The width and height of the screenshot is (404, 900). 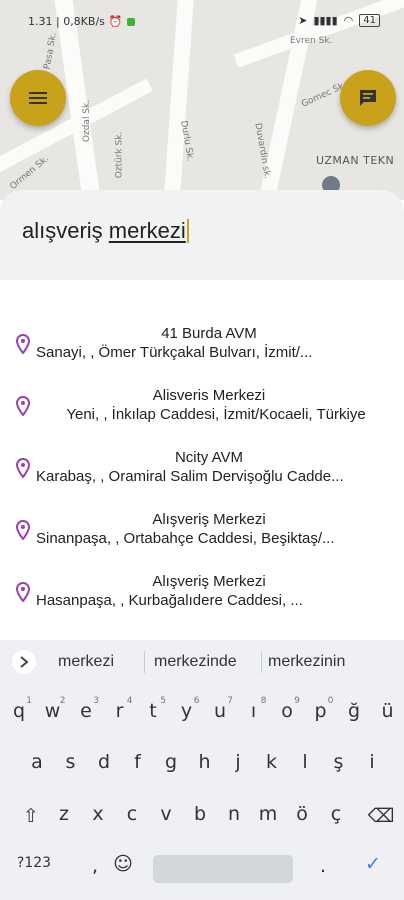 I want to click on key: ö, so click(x=302, y=814).